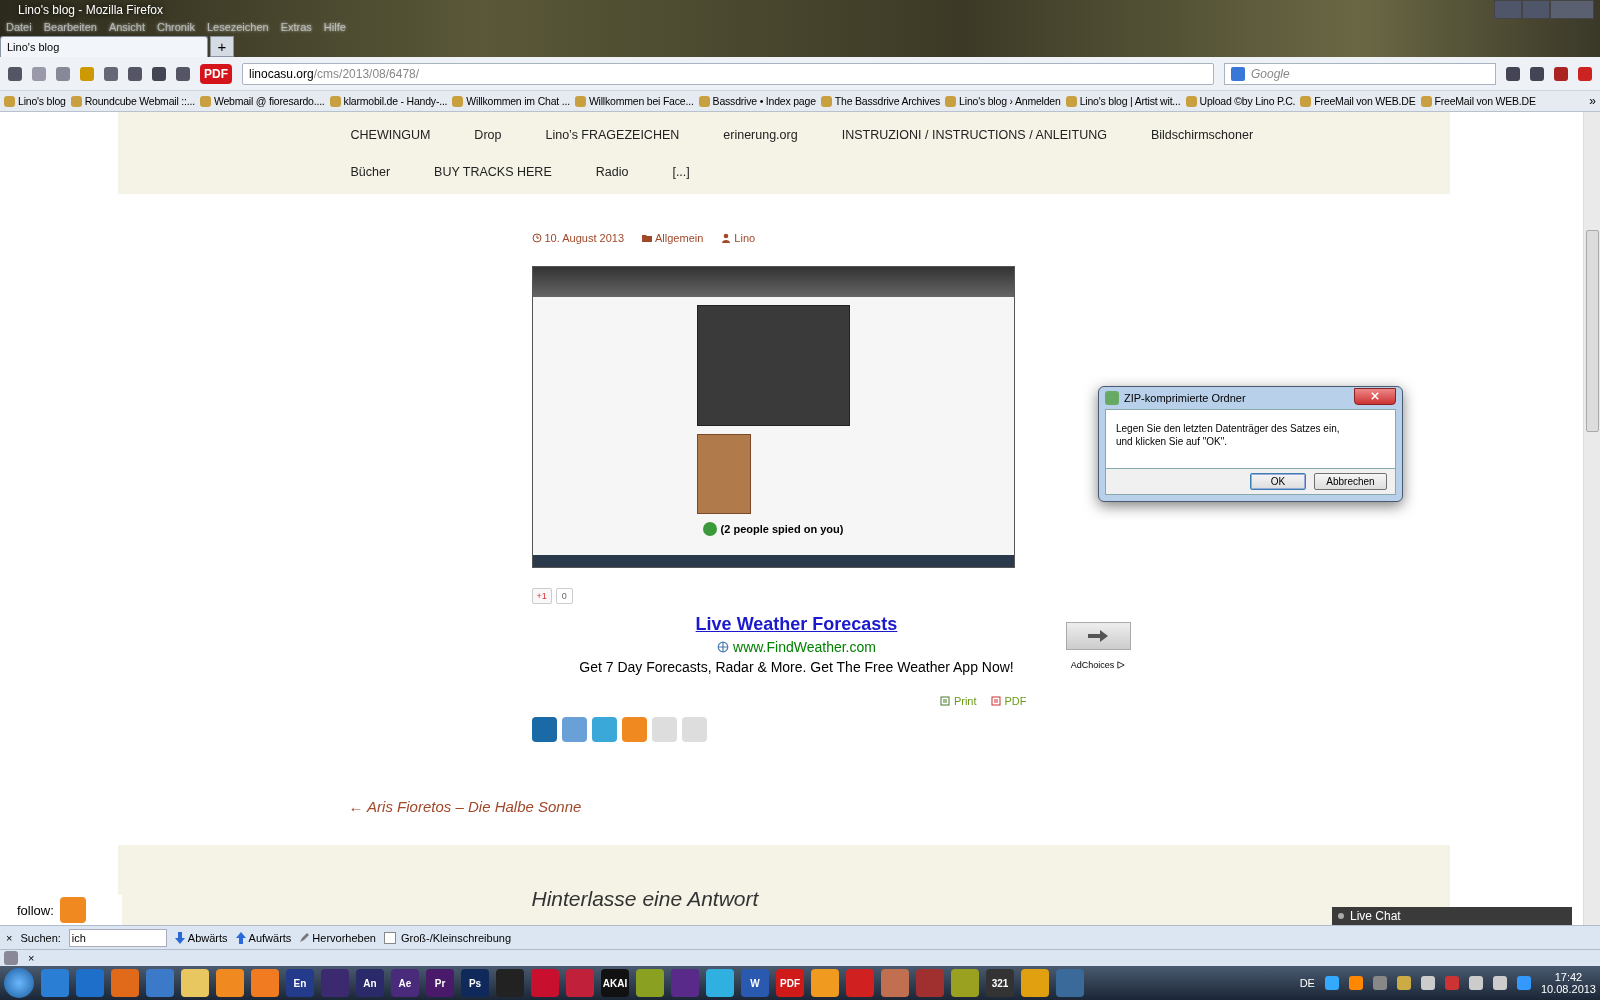 The width and height of the screenshot is (1600, 1000). What do you see at coordinates (1202, 134) in the screenshot?
I see `nav-link: Bildschirmschoner` at bounding box center [1202, 134].